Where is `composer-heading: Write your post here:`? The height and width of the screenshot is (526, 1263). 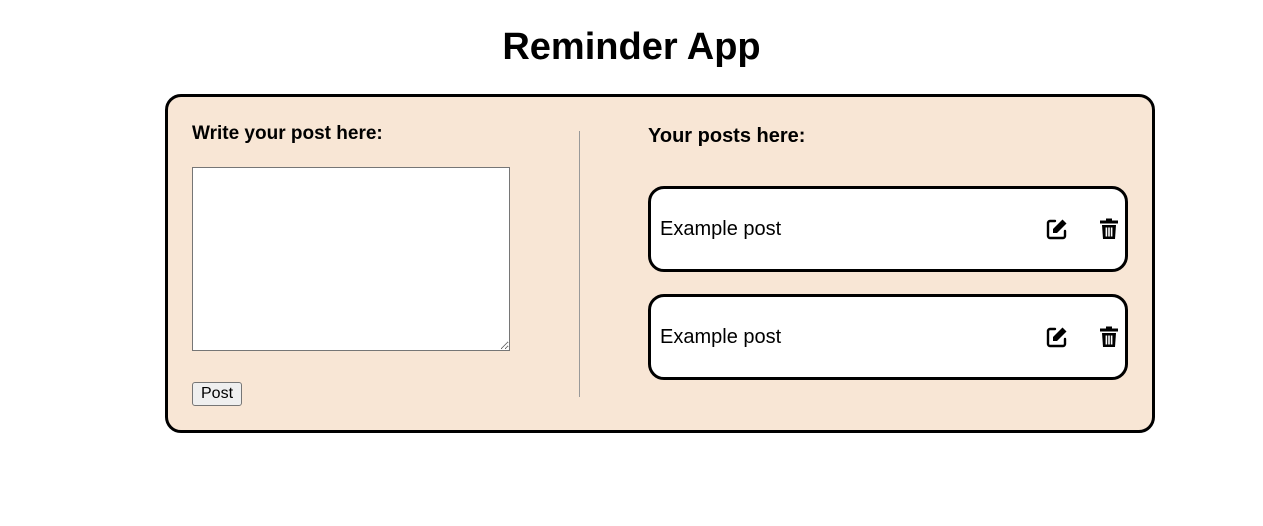
composer-heading: Write your post here: is located at coordinates (287, 133).